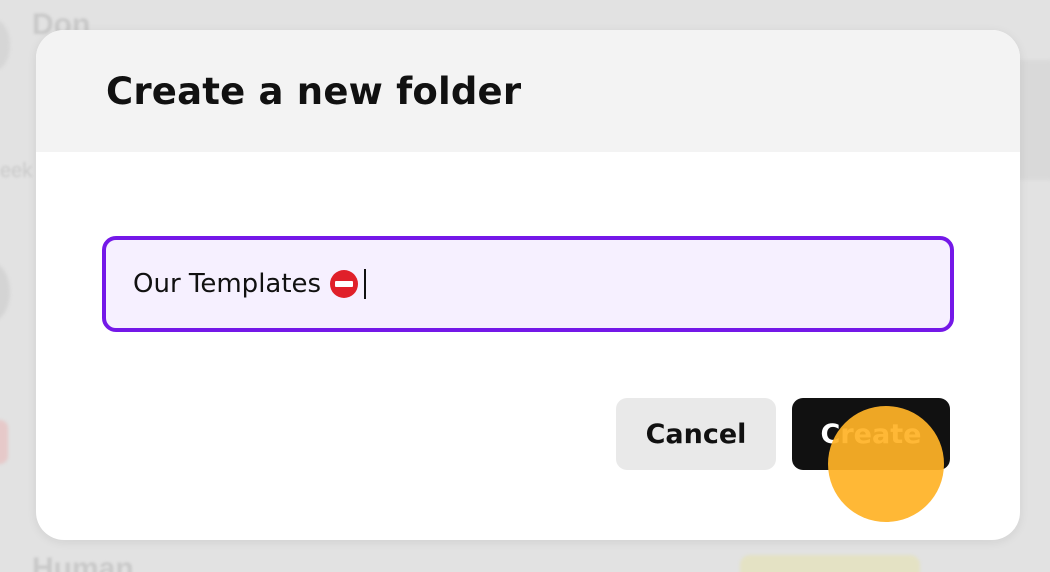 This screenshot has width=1050, height=572. Describe the element at coordinates (5, 45) in the screenshot. I see `background-avatar-top` at that location.